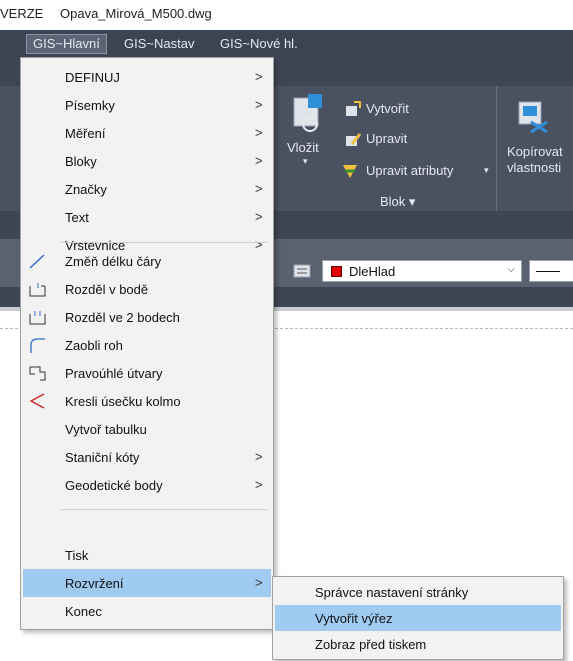 The width and height of the screenshot is (573, 661). Describe the element at coordinates (114, 373) in the screenshot. I see `menu-item-label: Pravoúhlé útvary` at that location.